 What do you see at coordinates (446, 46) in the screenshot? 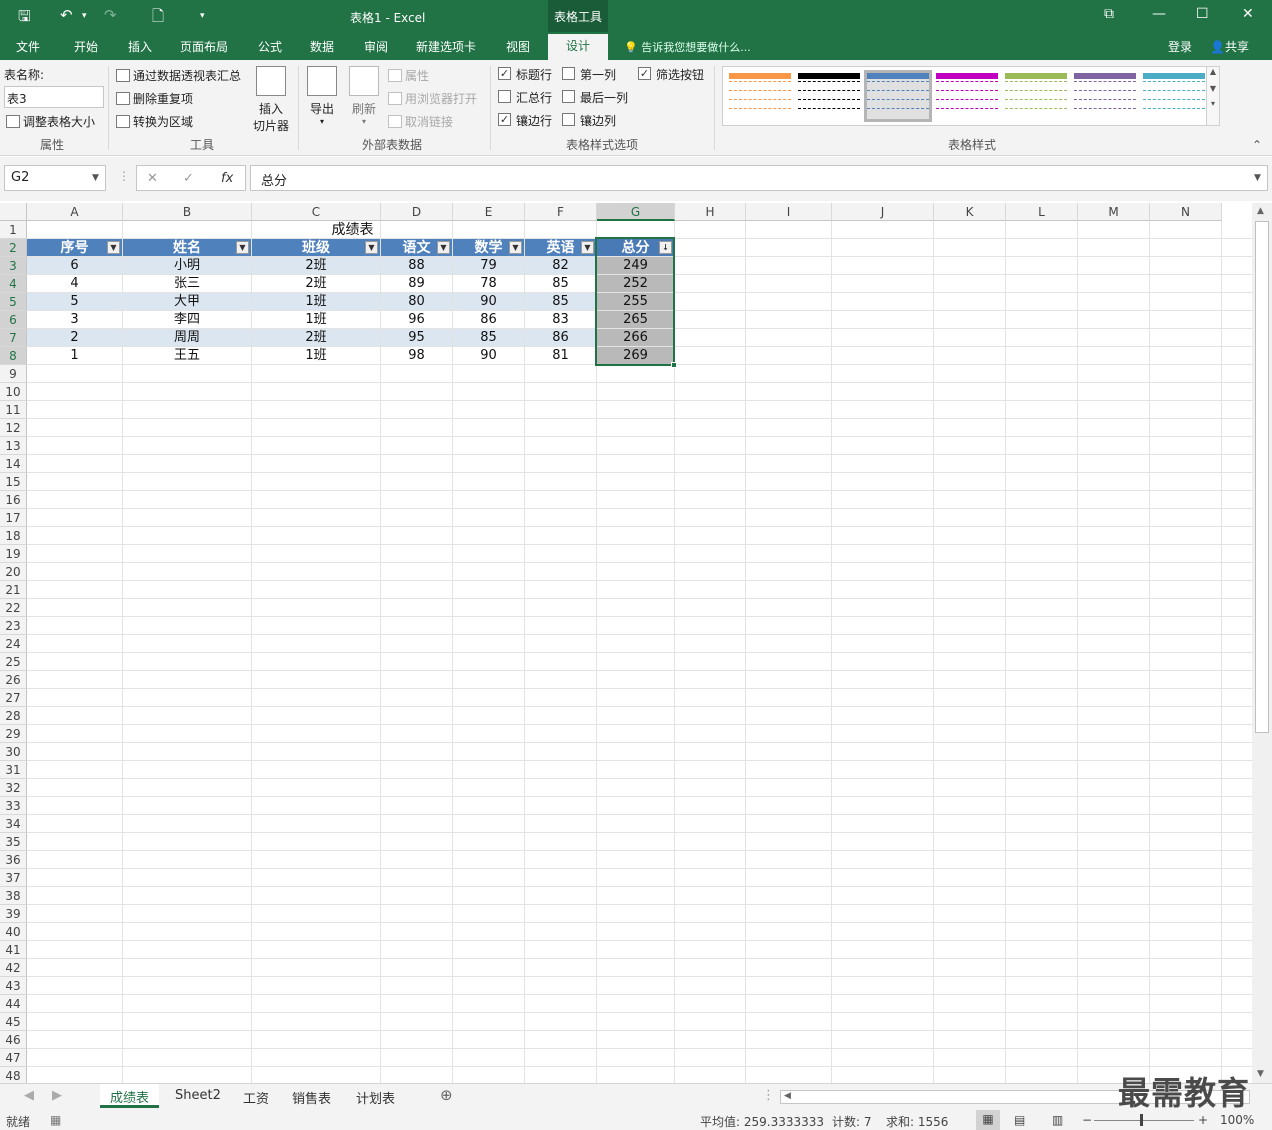
I see `tab-new-tab: 新建选项卡` at bounding box center [446, 46].